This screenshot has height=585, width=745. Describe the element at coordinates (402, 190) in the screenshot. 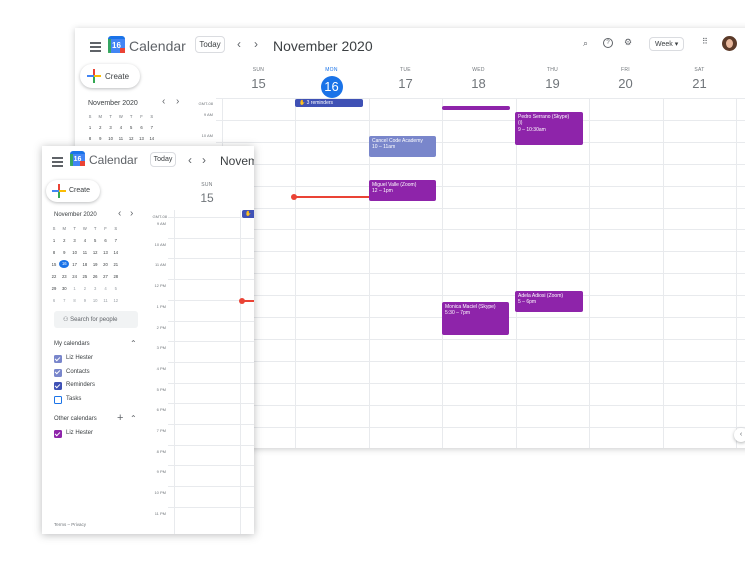

I see `event-miguel-valle: Miguel Valle (Zoom) 12 – 1pm` at that location.